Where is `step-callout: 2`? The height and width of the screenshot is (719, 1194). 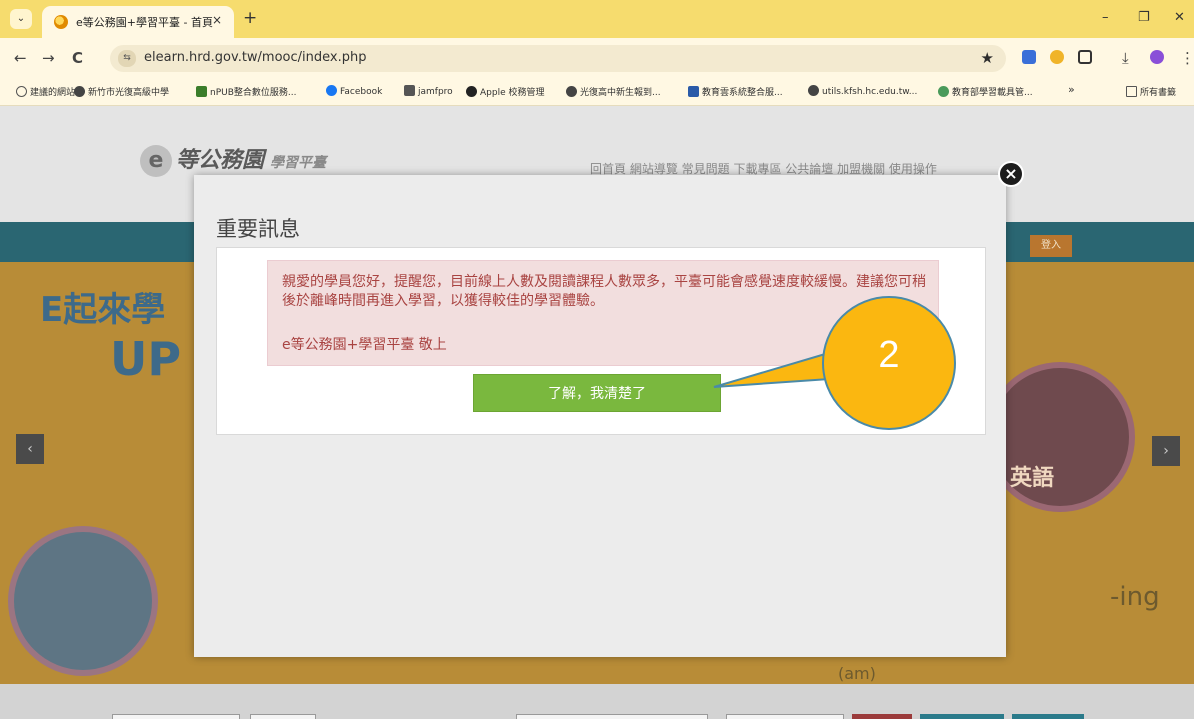 step-callout: 2 is located at coordinates (889, 363).